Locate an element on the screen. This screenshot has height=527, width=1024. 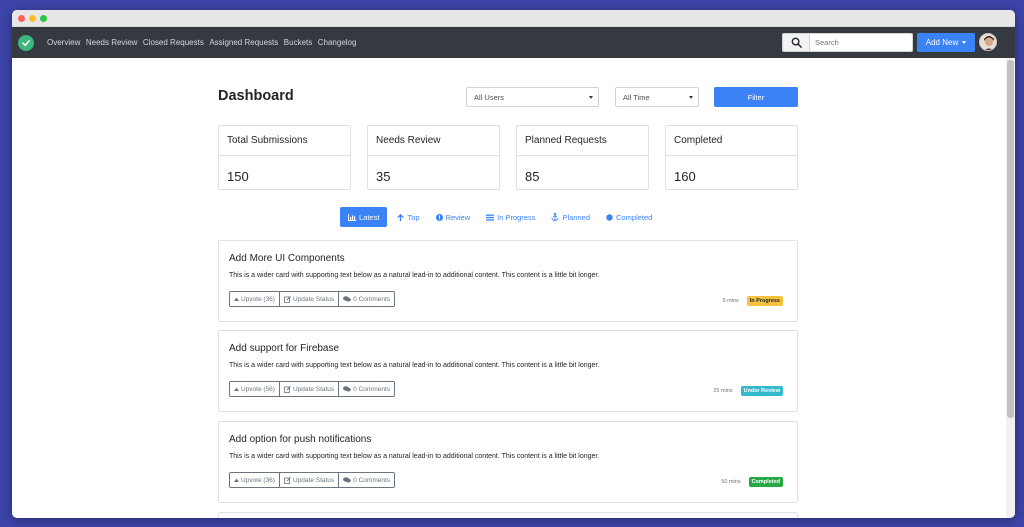
stat-value: 160 is located at coordinates (685, 176).